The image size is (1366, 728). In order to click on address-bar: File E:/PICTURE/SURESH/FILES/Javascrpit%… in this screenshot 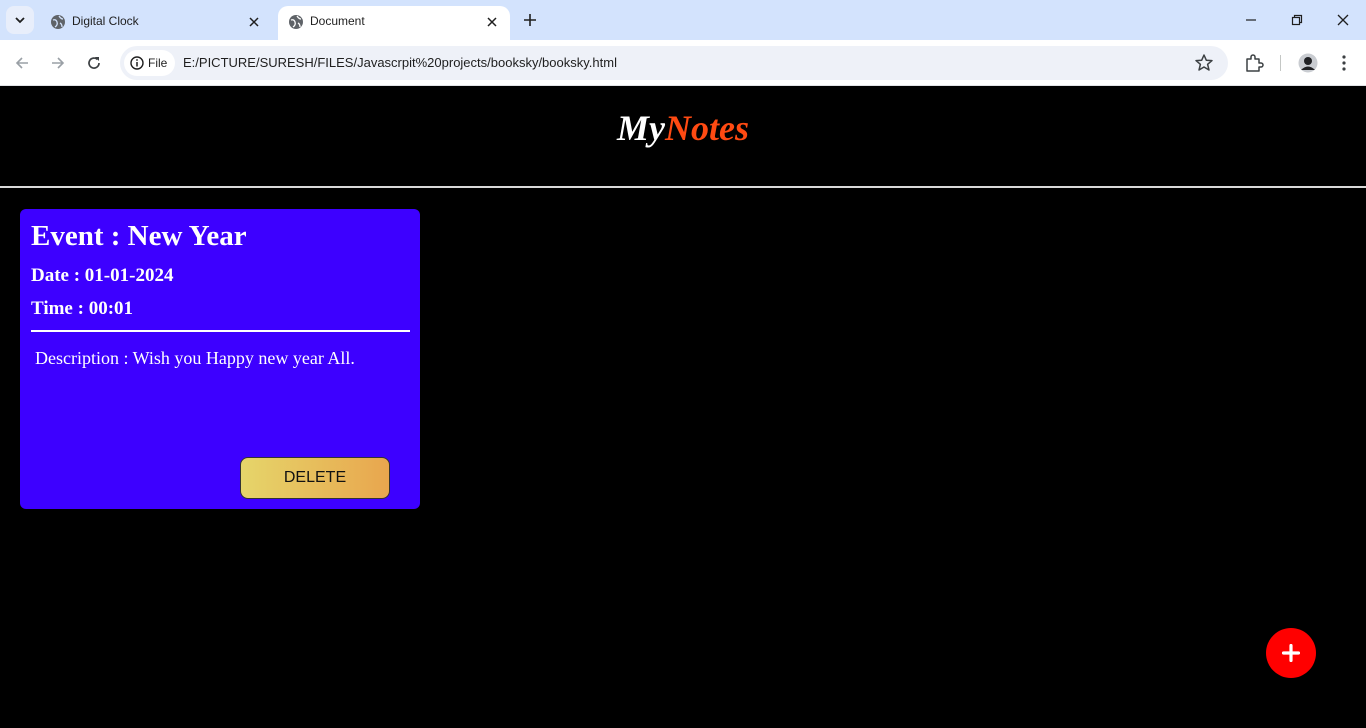, I will do `click(674, 63)`.